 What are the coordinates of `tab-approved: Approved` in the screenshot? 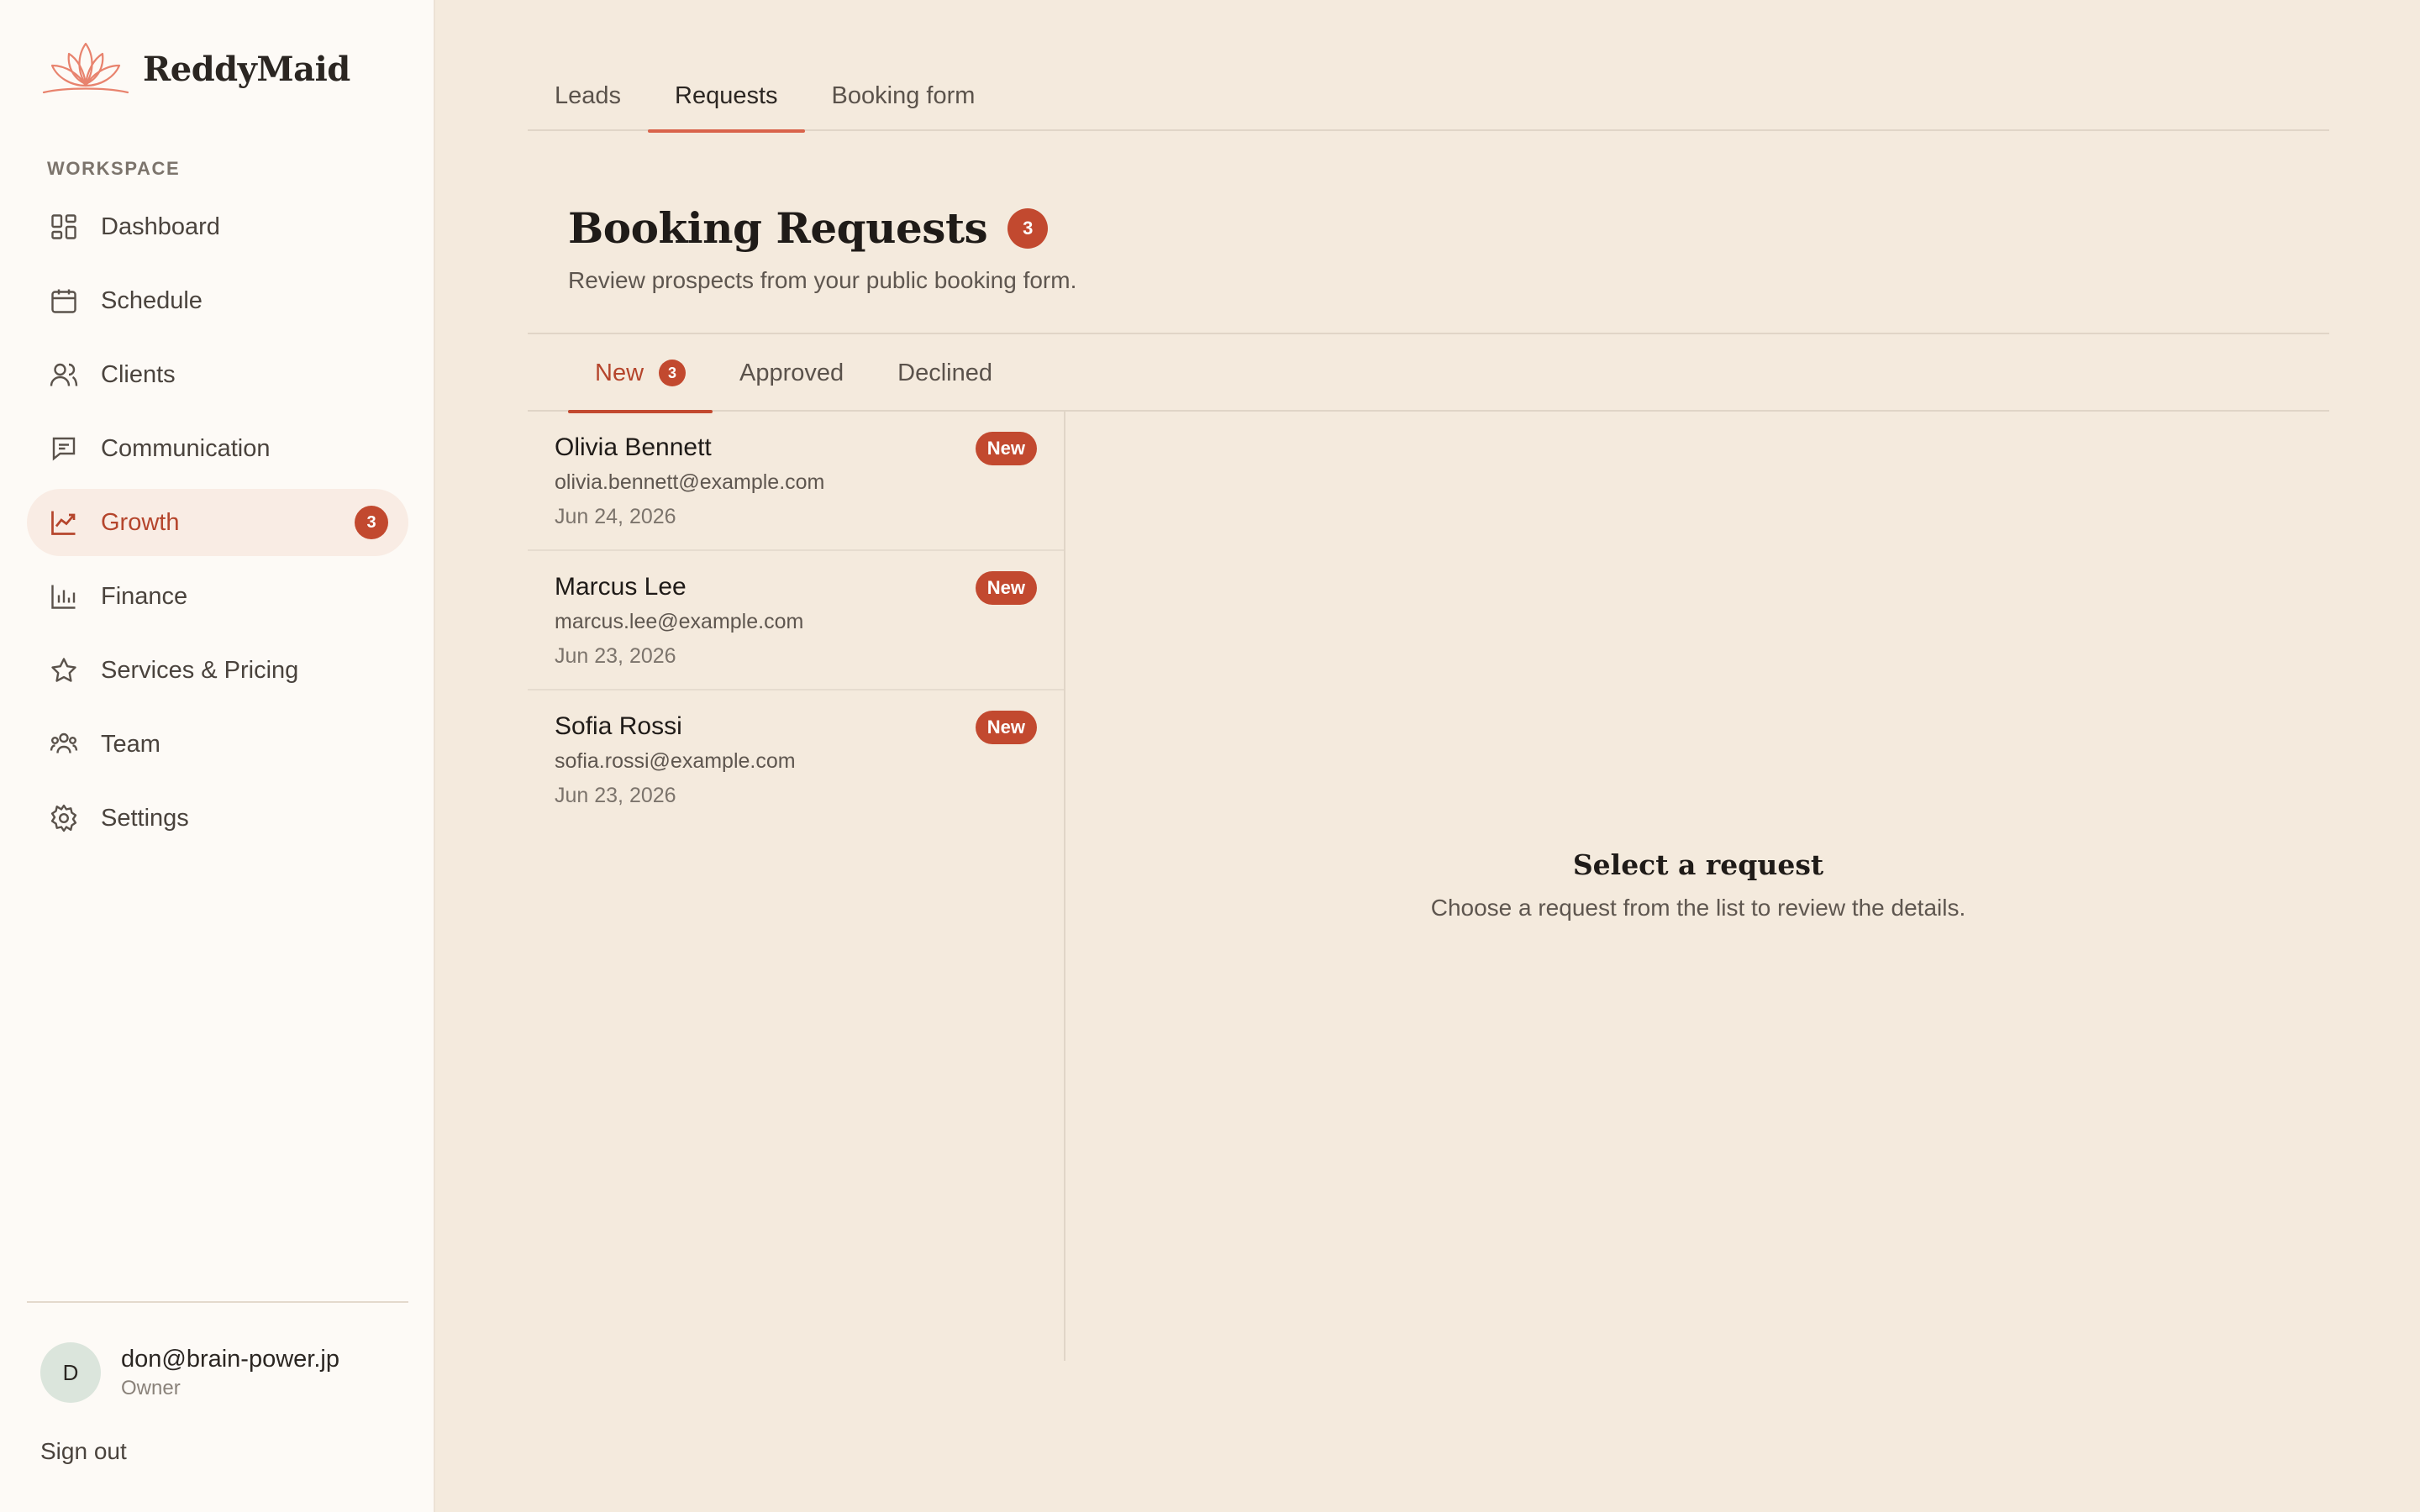 It's located at (792, 373).